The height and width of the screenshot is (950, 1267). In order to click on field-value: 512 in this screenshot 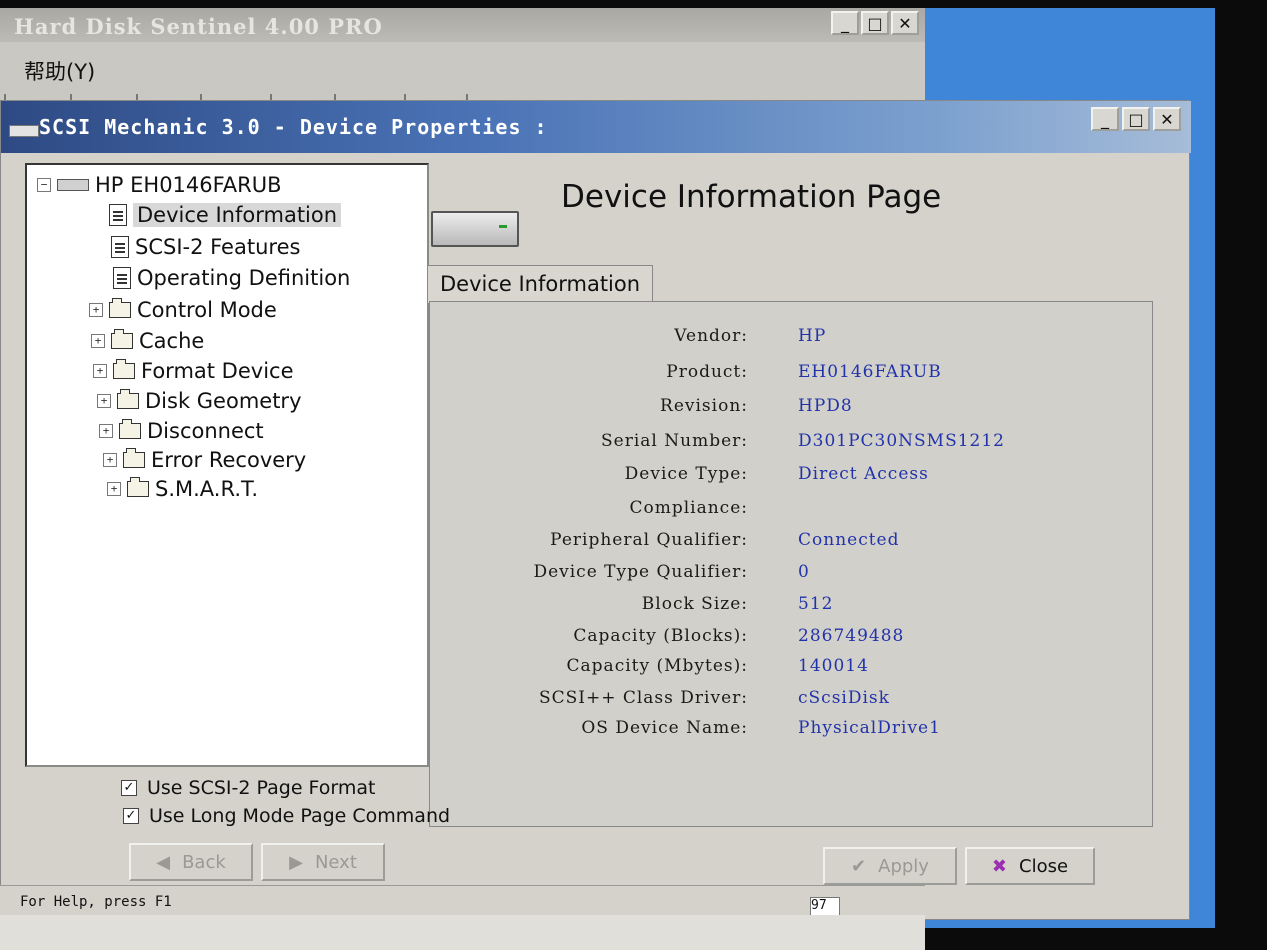, I will do `click(816, 604)`.